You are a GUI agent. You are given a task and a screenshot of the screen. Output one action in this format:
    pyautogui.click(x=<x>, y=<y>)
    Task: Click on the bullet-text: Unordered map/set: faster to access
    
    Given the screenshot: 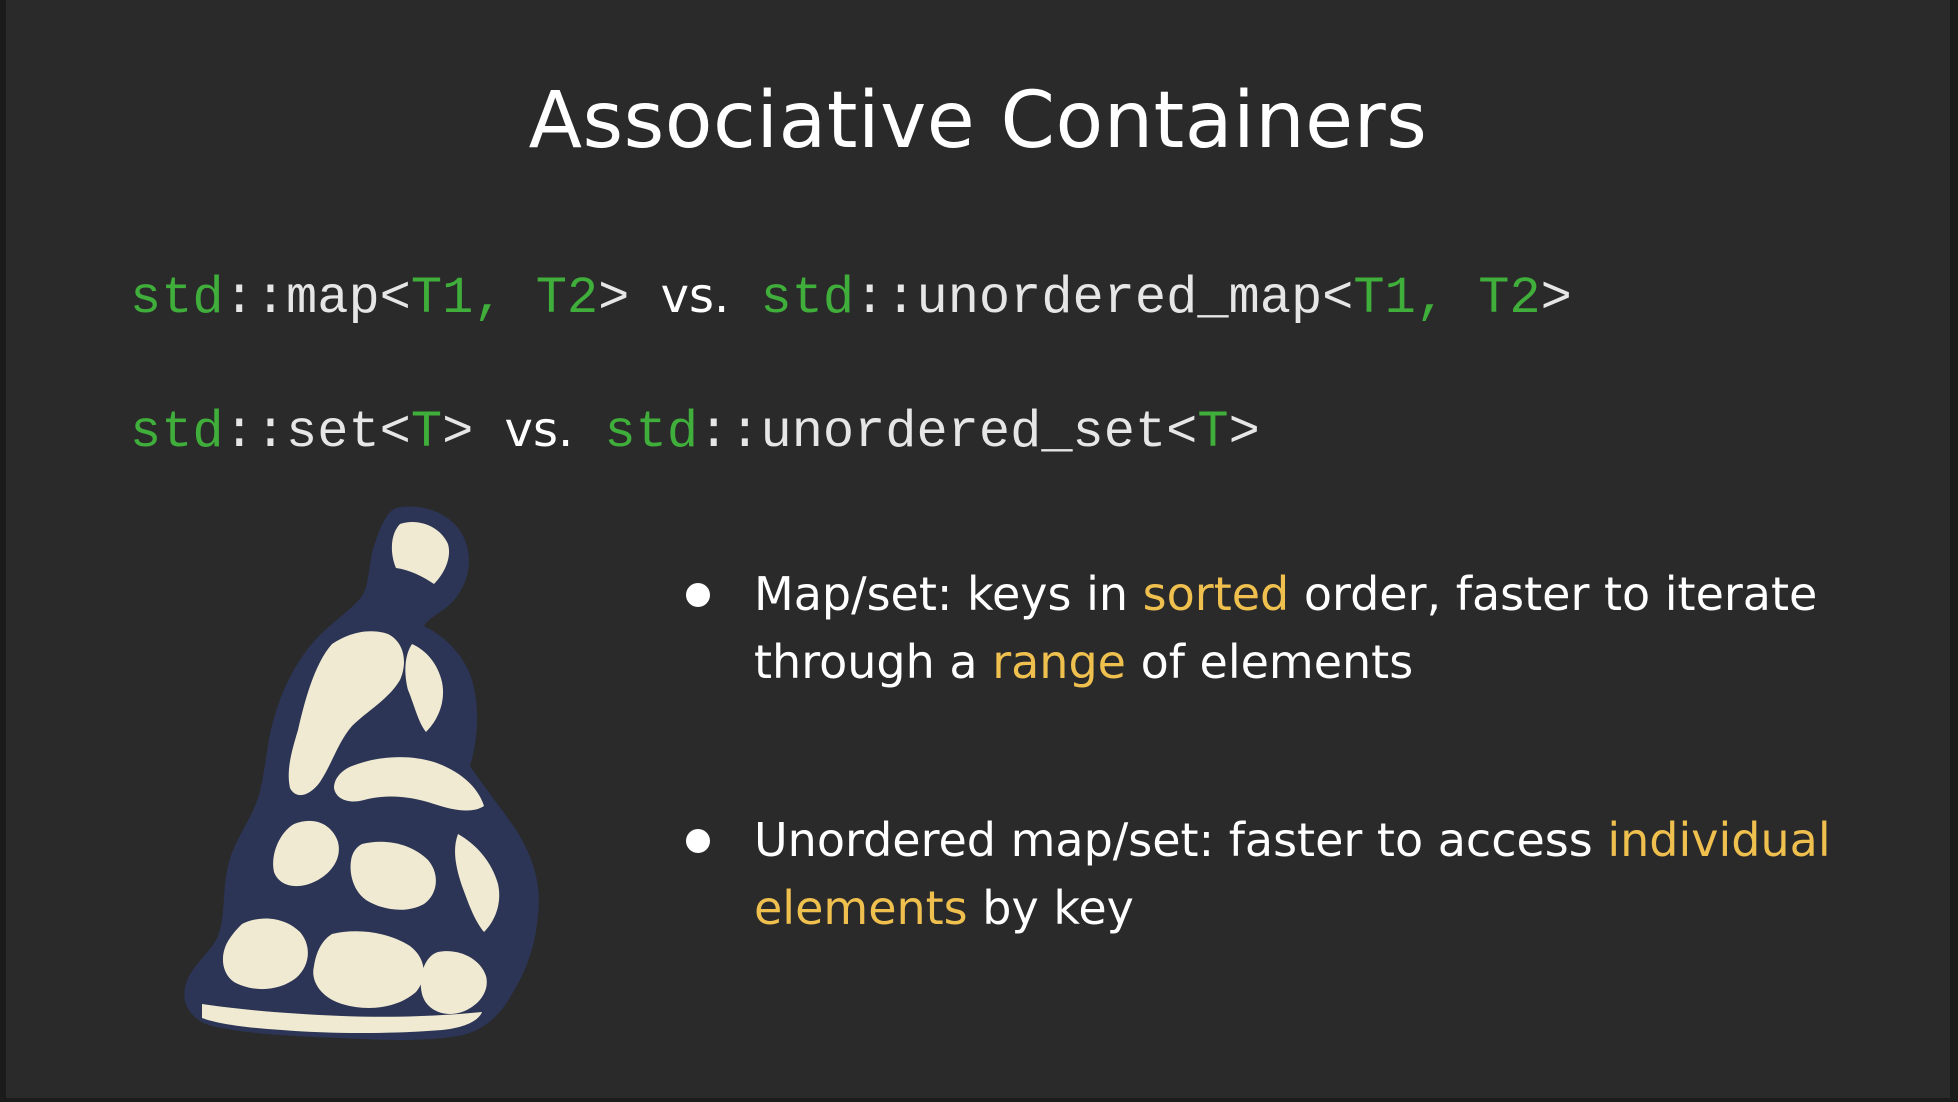 What is the action you would take?
    pyautogui.click(x=1181, y=840)
    